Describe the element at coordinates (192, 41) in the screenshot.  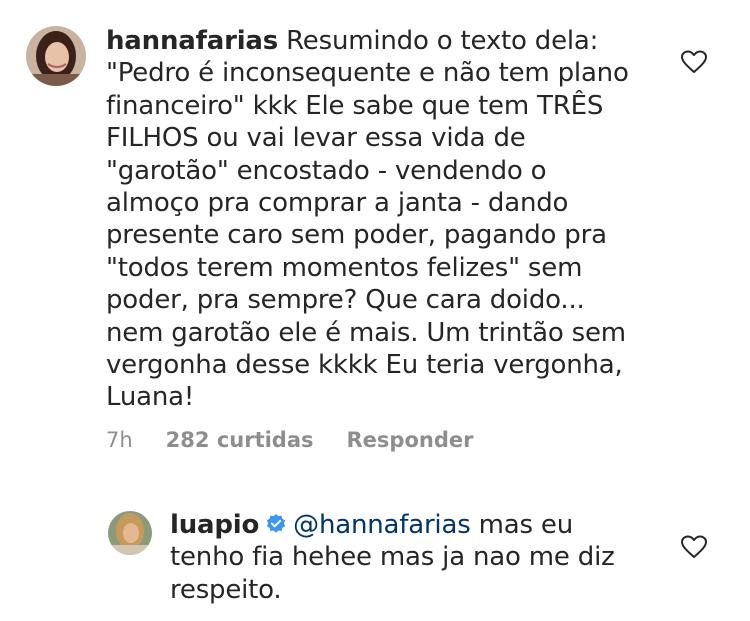
I see `comment-username: hannafarias` at that location.